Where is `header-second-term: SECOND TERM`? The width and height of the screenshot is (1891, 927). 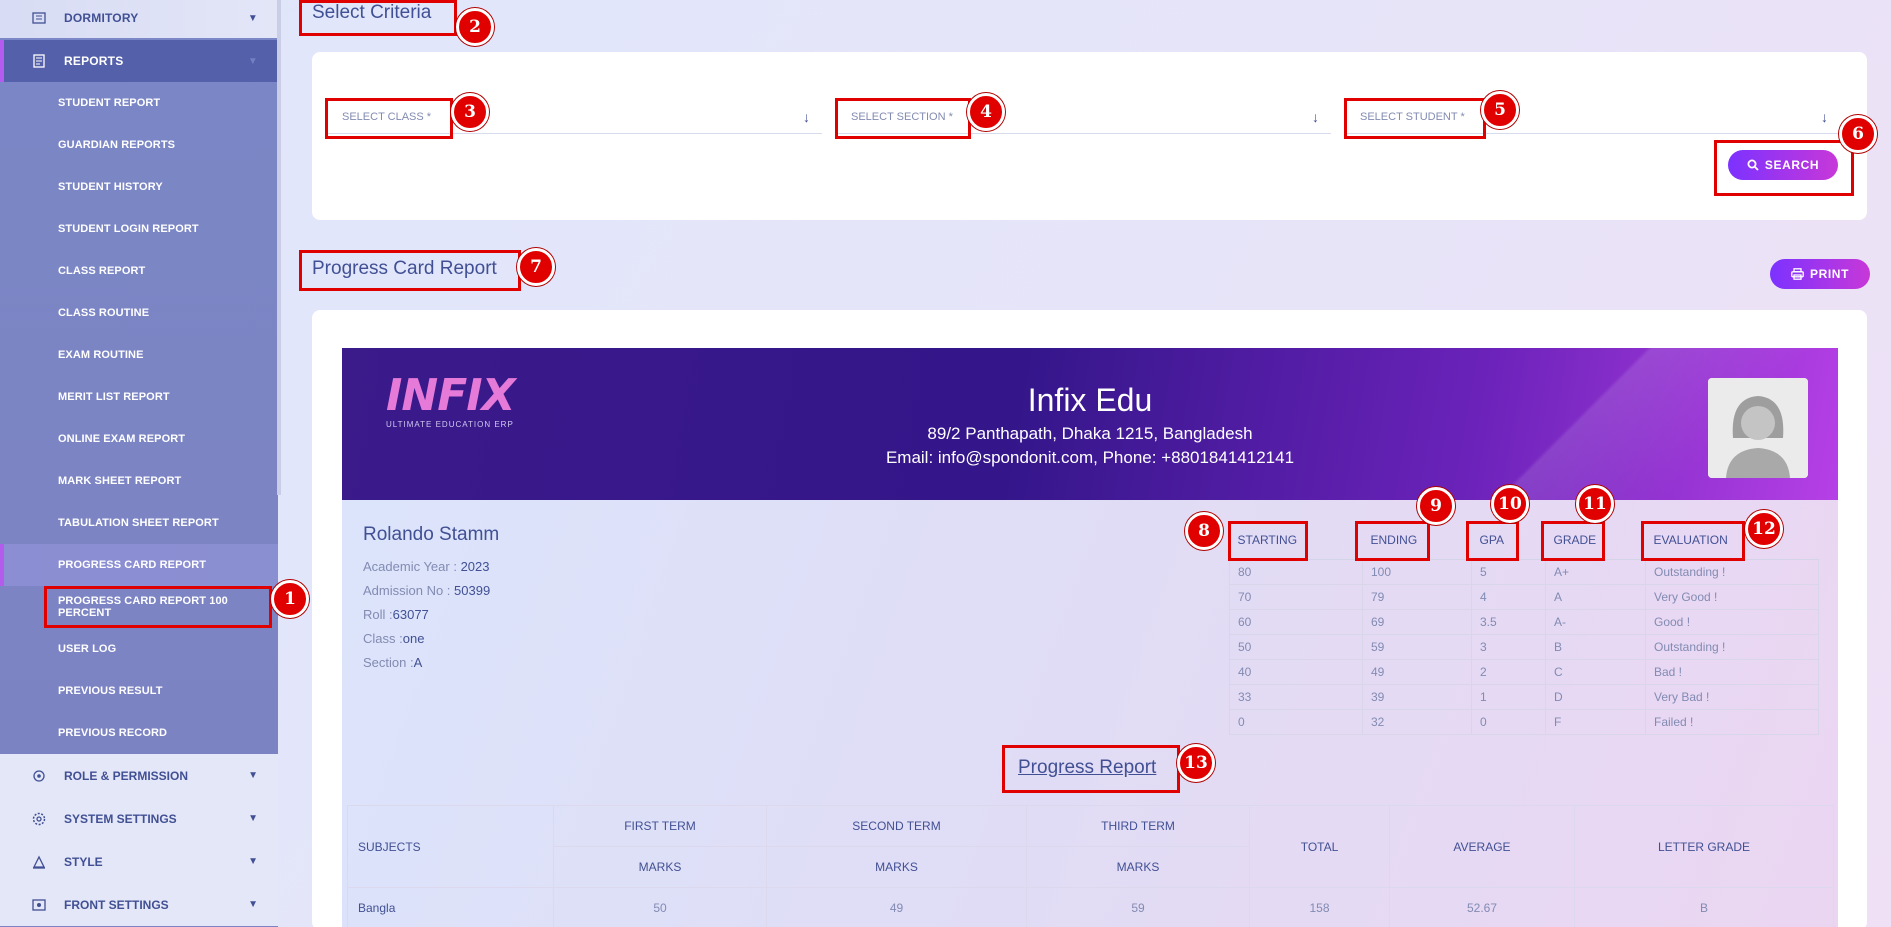
header-second-term: SECOND TERM is located at coordinates (896, 826).